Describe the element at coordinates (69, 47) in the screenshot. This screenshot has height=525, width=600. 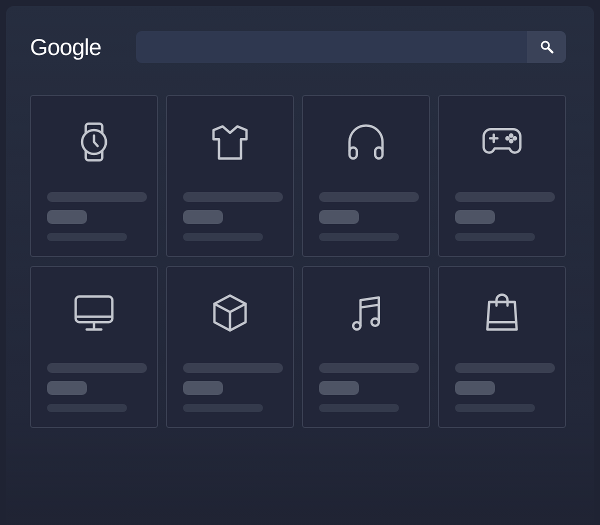
I see `logo: Google` at that location.